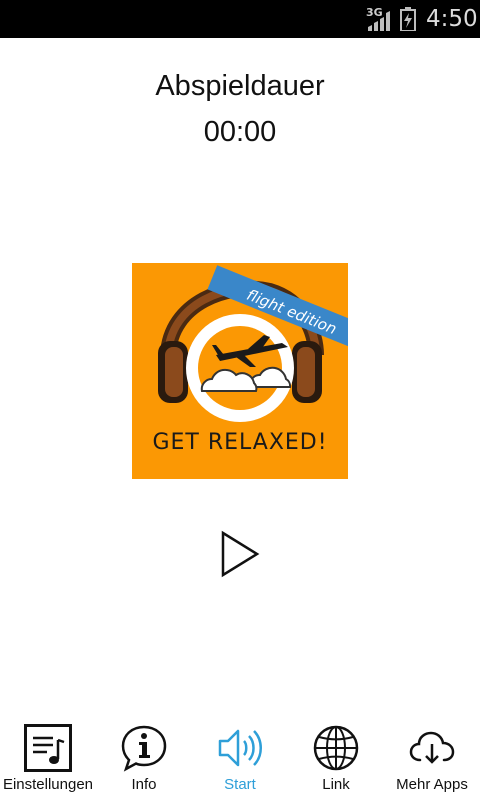  I want to click on tab-einstellungen: Einstellungen, so click(48, 759).